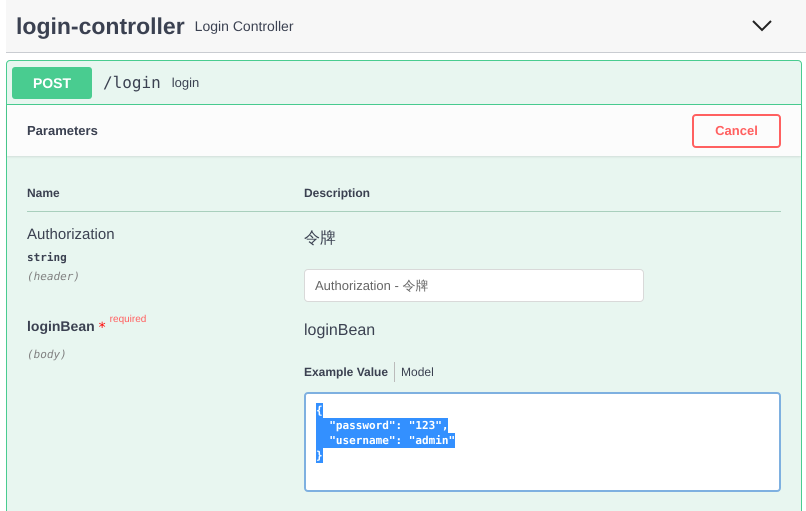 This screenshot has height=511, width=806. Describe the element at coordinates (474, 285) in the screenshot. I see `input-field: Authorization - 令牌` at that location.